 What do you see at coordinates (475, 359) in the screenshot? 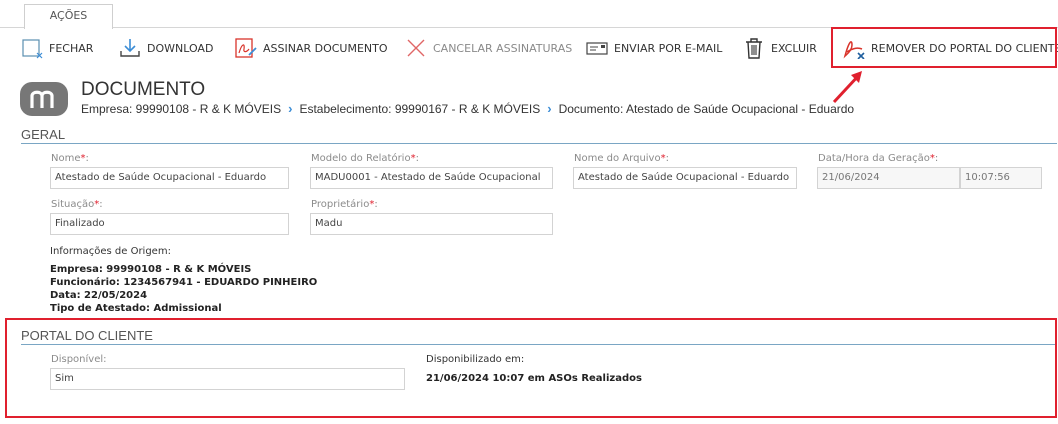
I see `disponibilizado-label: Disponibilizado em:` at bounding box center [475, 359].